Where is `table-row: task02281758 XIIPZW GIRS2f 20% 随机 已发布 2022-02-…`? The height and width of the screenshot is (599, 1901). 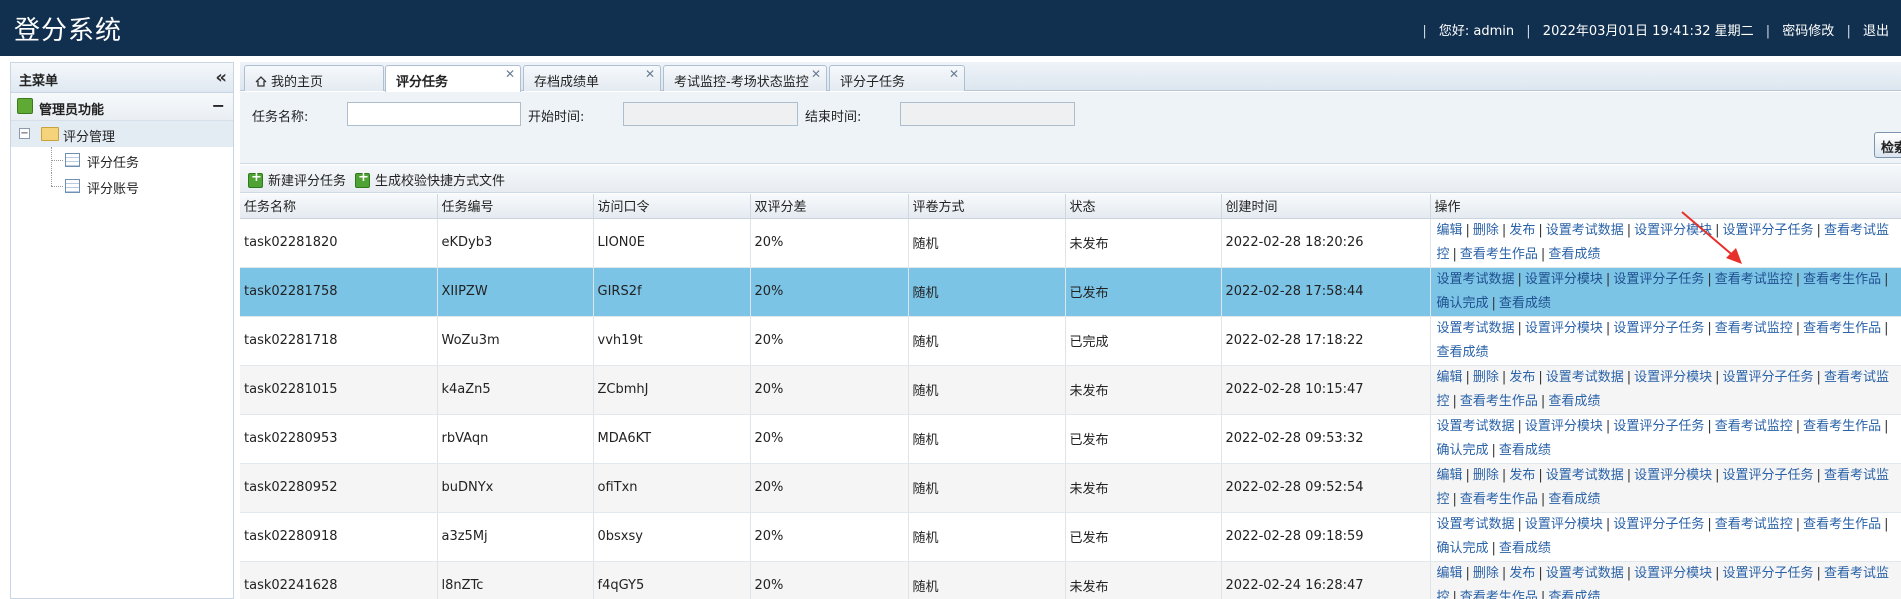 table-row: task02281758 XIIPZW GIRS2f 20% 随机 已发布 2022-02-… is located at coordinates (1070, 292).